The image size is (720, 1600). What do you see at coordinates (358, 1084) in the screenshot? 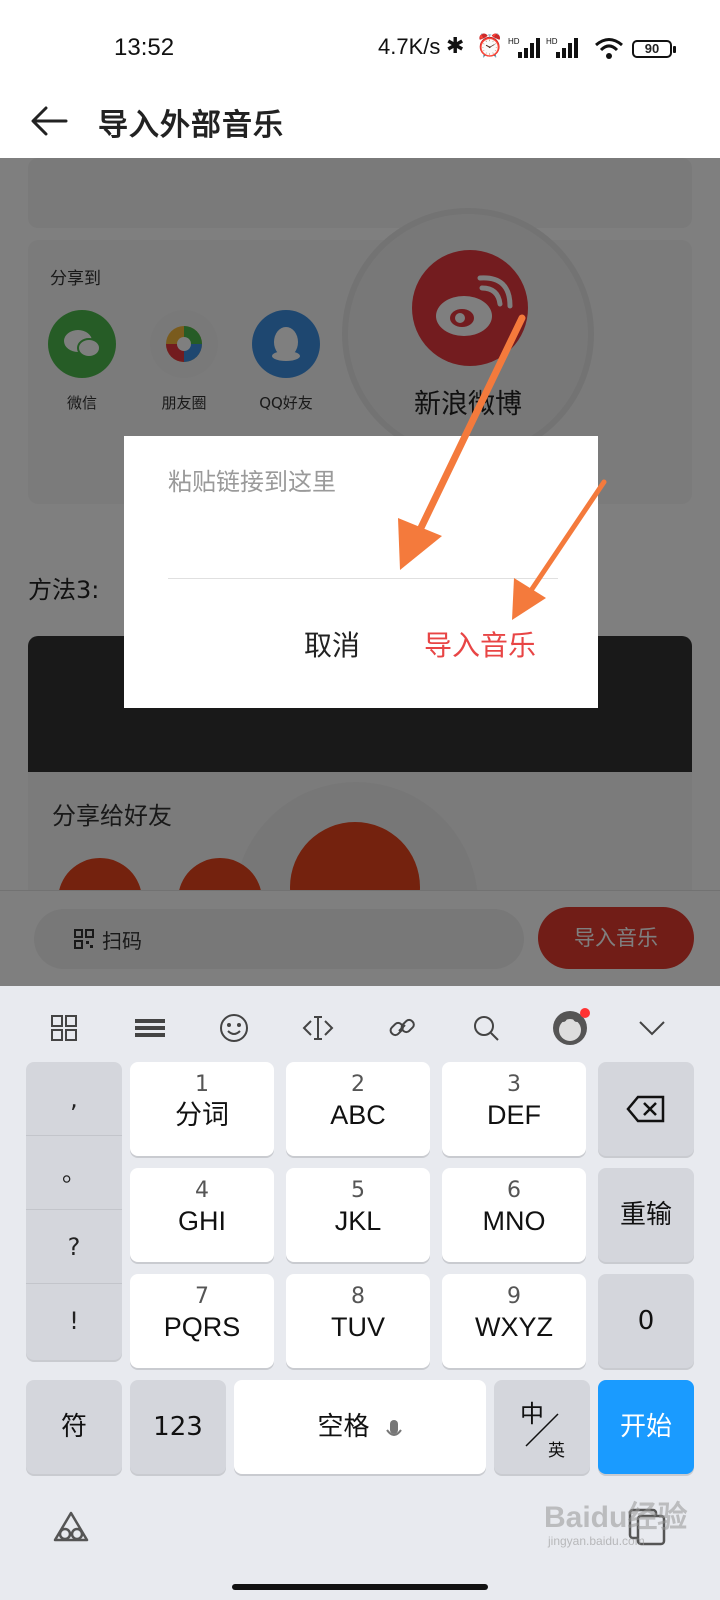
I see `key-number: 2` at bounding box center [358, 1084].